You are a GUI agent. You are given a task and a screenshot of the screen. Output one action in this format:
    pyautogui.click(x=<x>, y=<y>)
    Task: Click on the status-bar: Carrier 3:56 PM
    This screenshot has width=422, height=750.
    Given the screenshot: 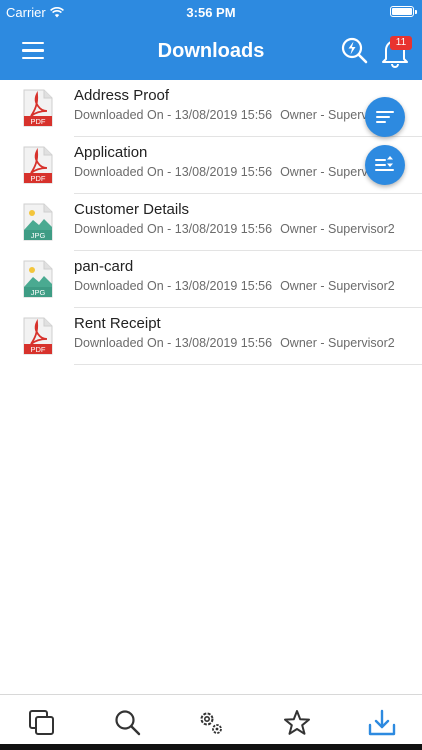 What is the action you would take?
    pyautogui.click(x=211, y=12)
    